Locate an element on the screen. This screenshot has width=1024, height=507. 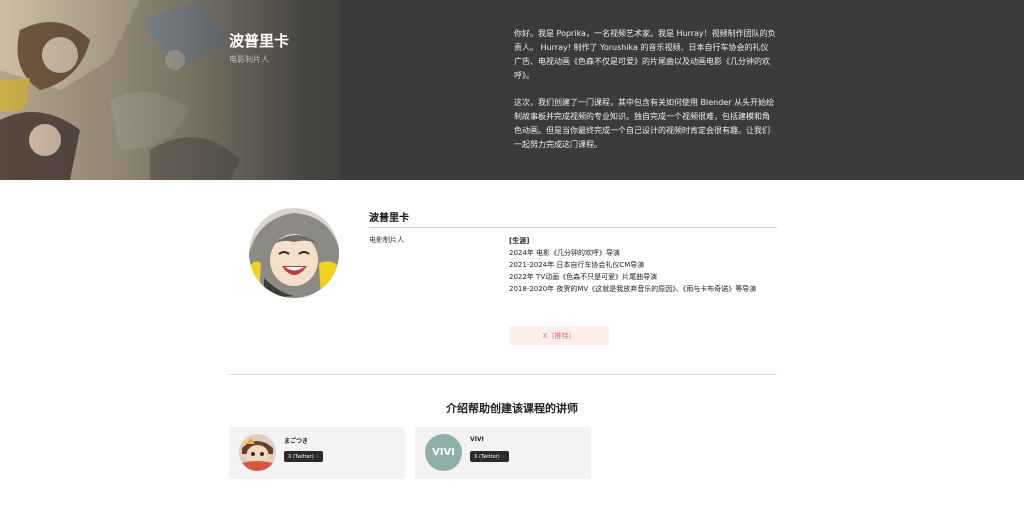
profile-avatar-illustration is located at coordinates (294, 253).